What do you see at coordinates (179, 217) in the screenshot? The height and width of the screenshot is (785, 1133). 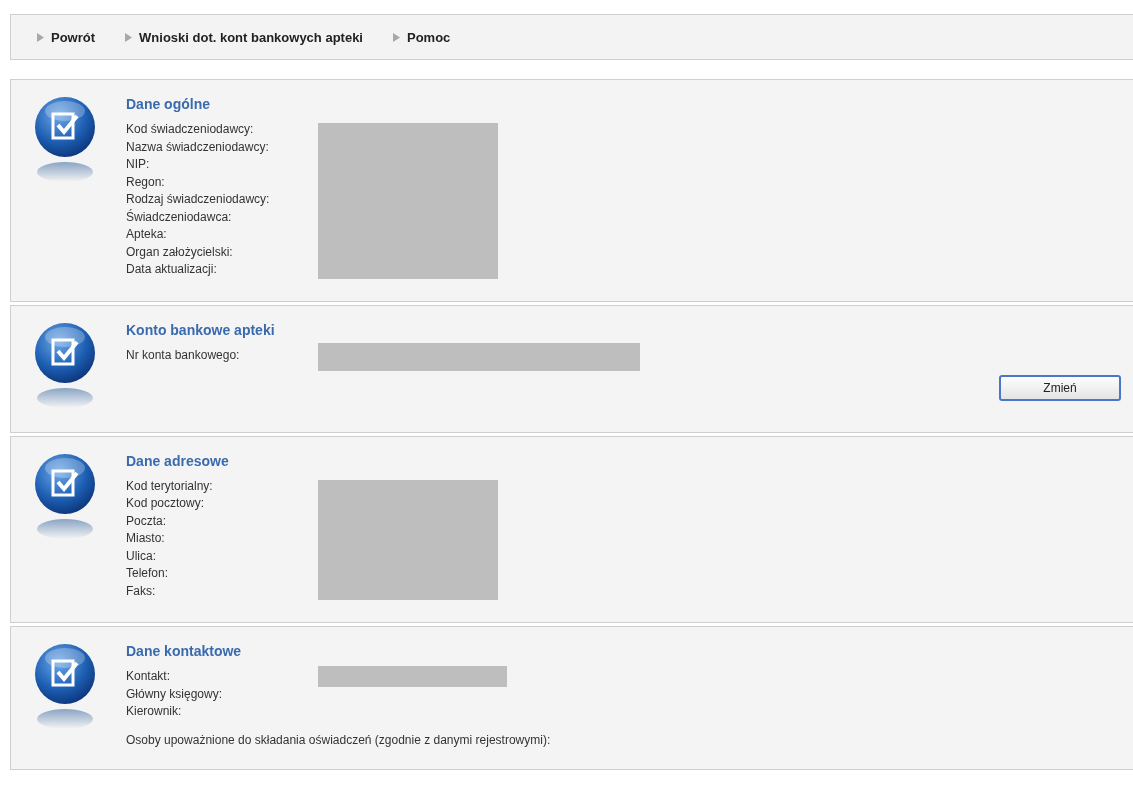 I see `field-label: Świadczeniodawca:` at bounding box center [179, 217].